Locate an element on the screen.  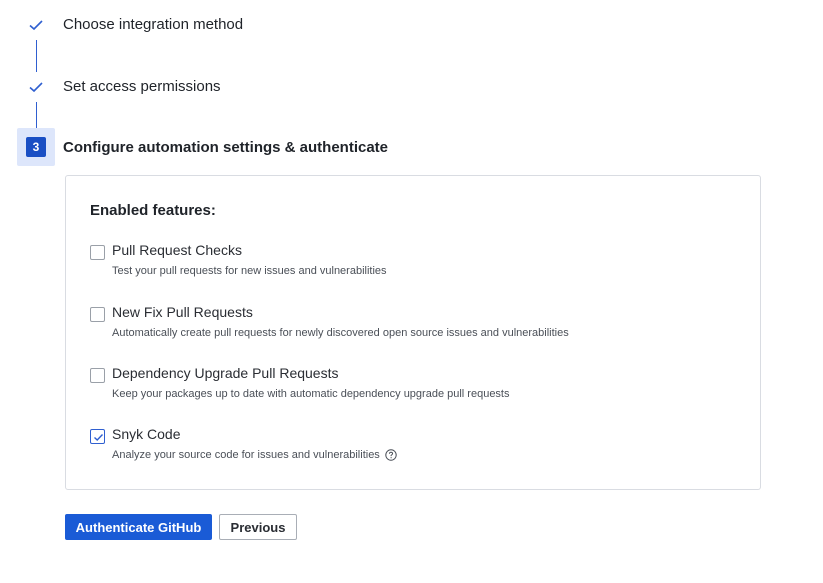
step-1-title: Choose integration method is located at coordinates (153, 24).